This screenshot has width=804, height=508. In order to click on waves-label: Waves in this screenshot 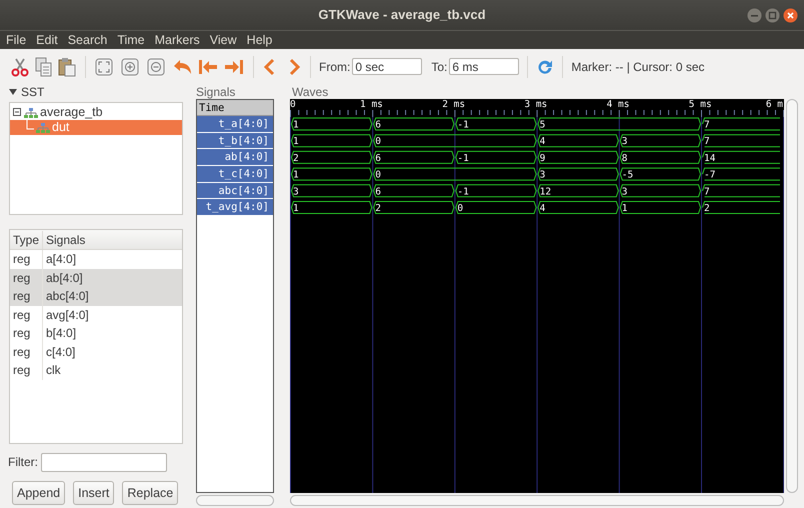, I will do `click(311, 92)`.